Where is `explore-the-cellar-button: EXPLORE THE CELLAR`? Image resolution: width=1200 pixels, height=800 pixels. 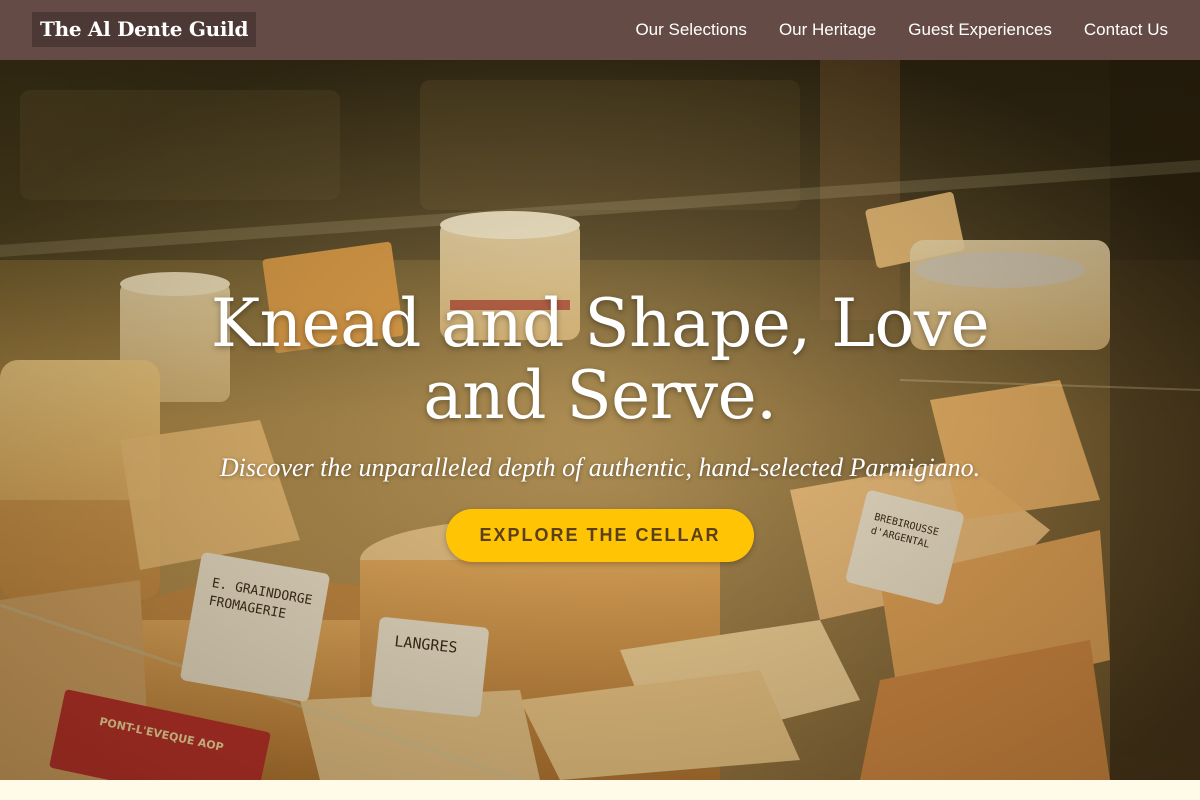 explore-the-cellar-button: EXPLORE THE CELLAR is located at coordinates (600, 535).